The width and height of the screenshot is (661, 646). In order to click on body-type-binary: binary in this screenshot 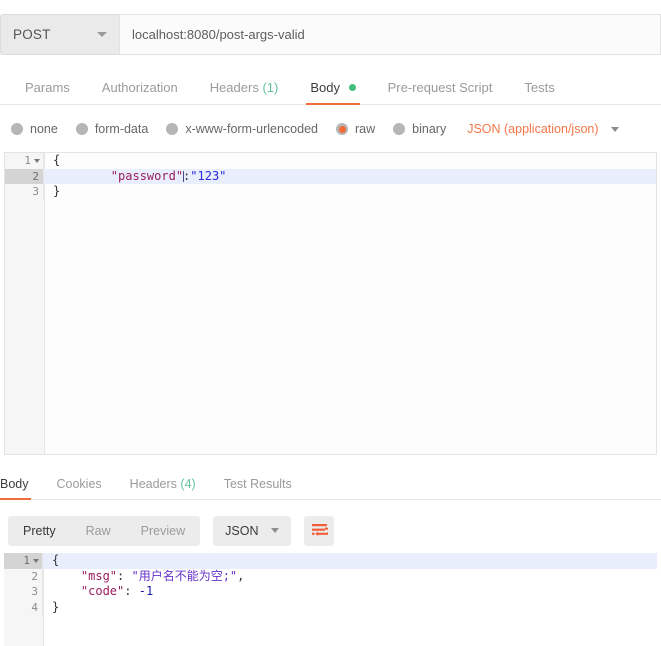, I will do `click(419, 129)`.